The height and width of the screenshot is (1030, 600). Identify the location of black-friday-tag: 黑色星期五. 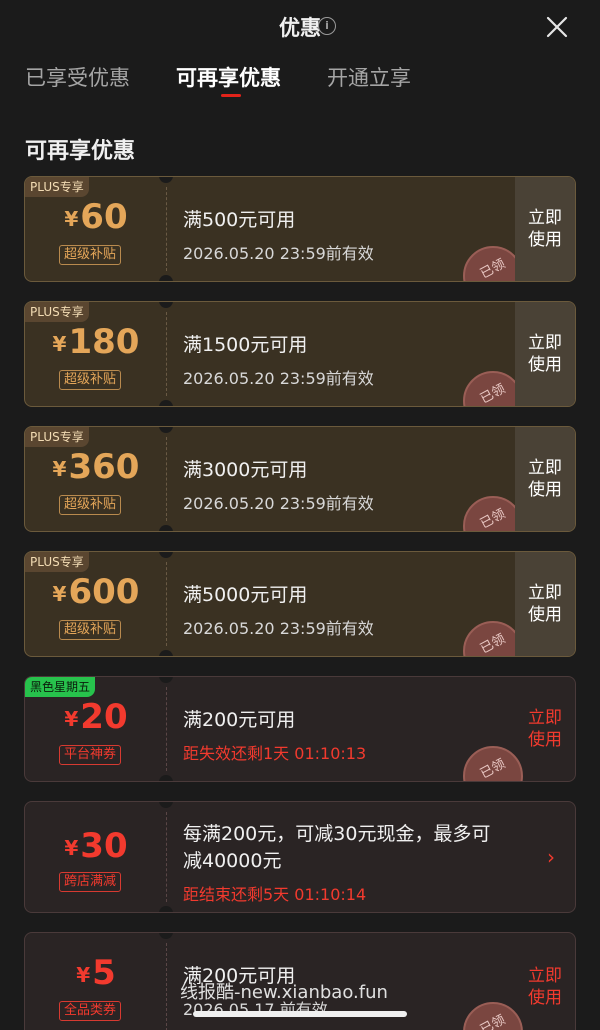
(60, 687).